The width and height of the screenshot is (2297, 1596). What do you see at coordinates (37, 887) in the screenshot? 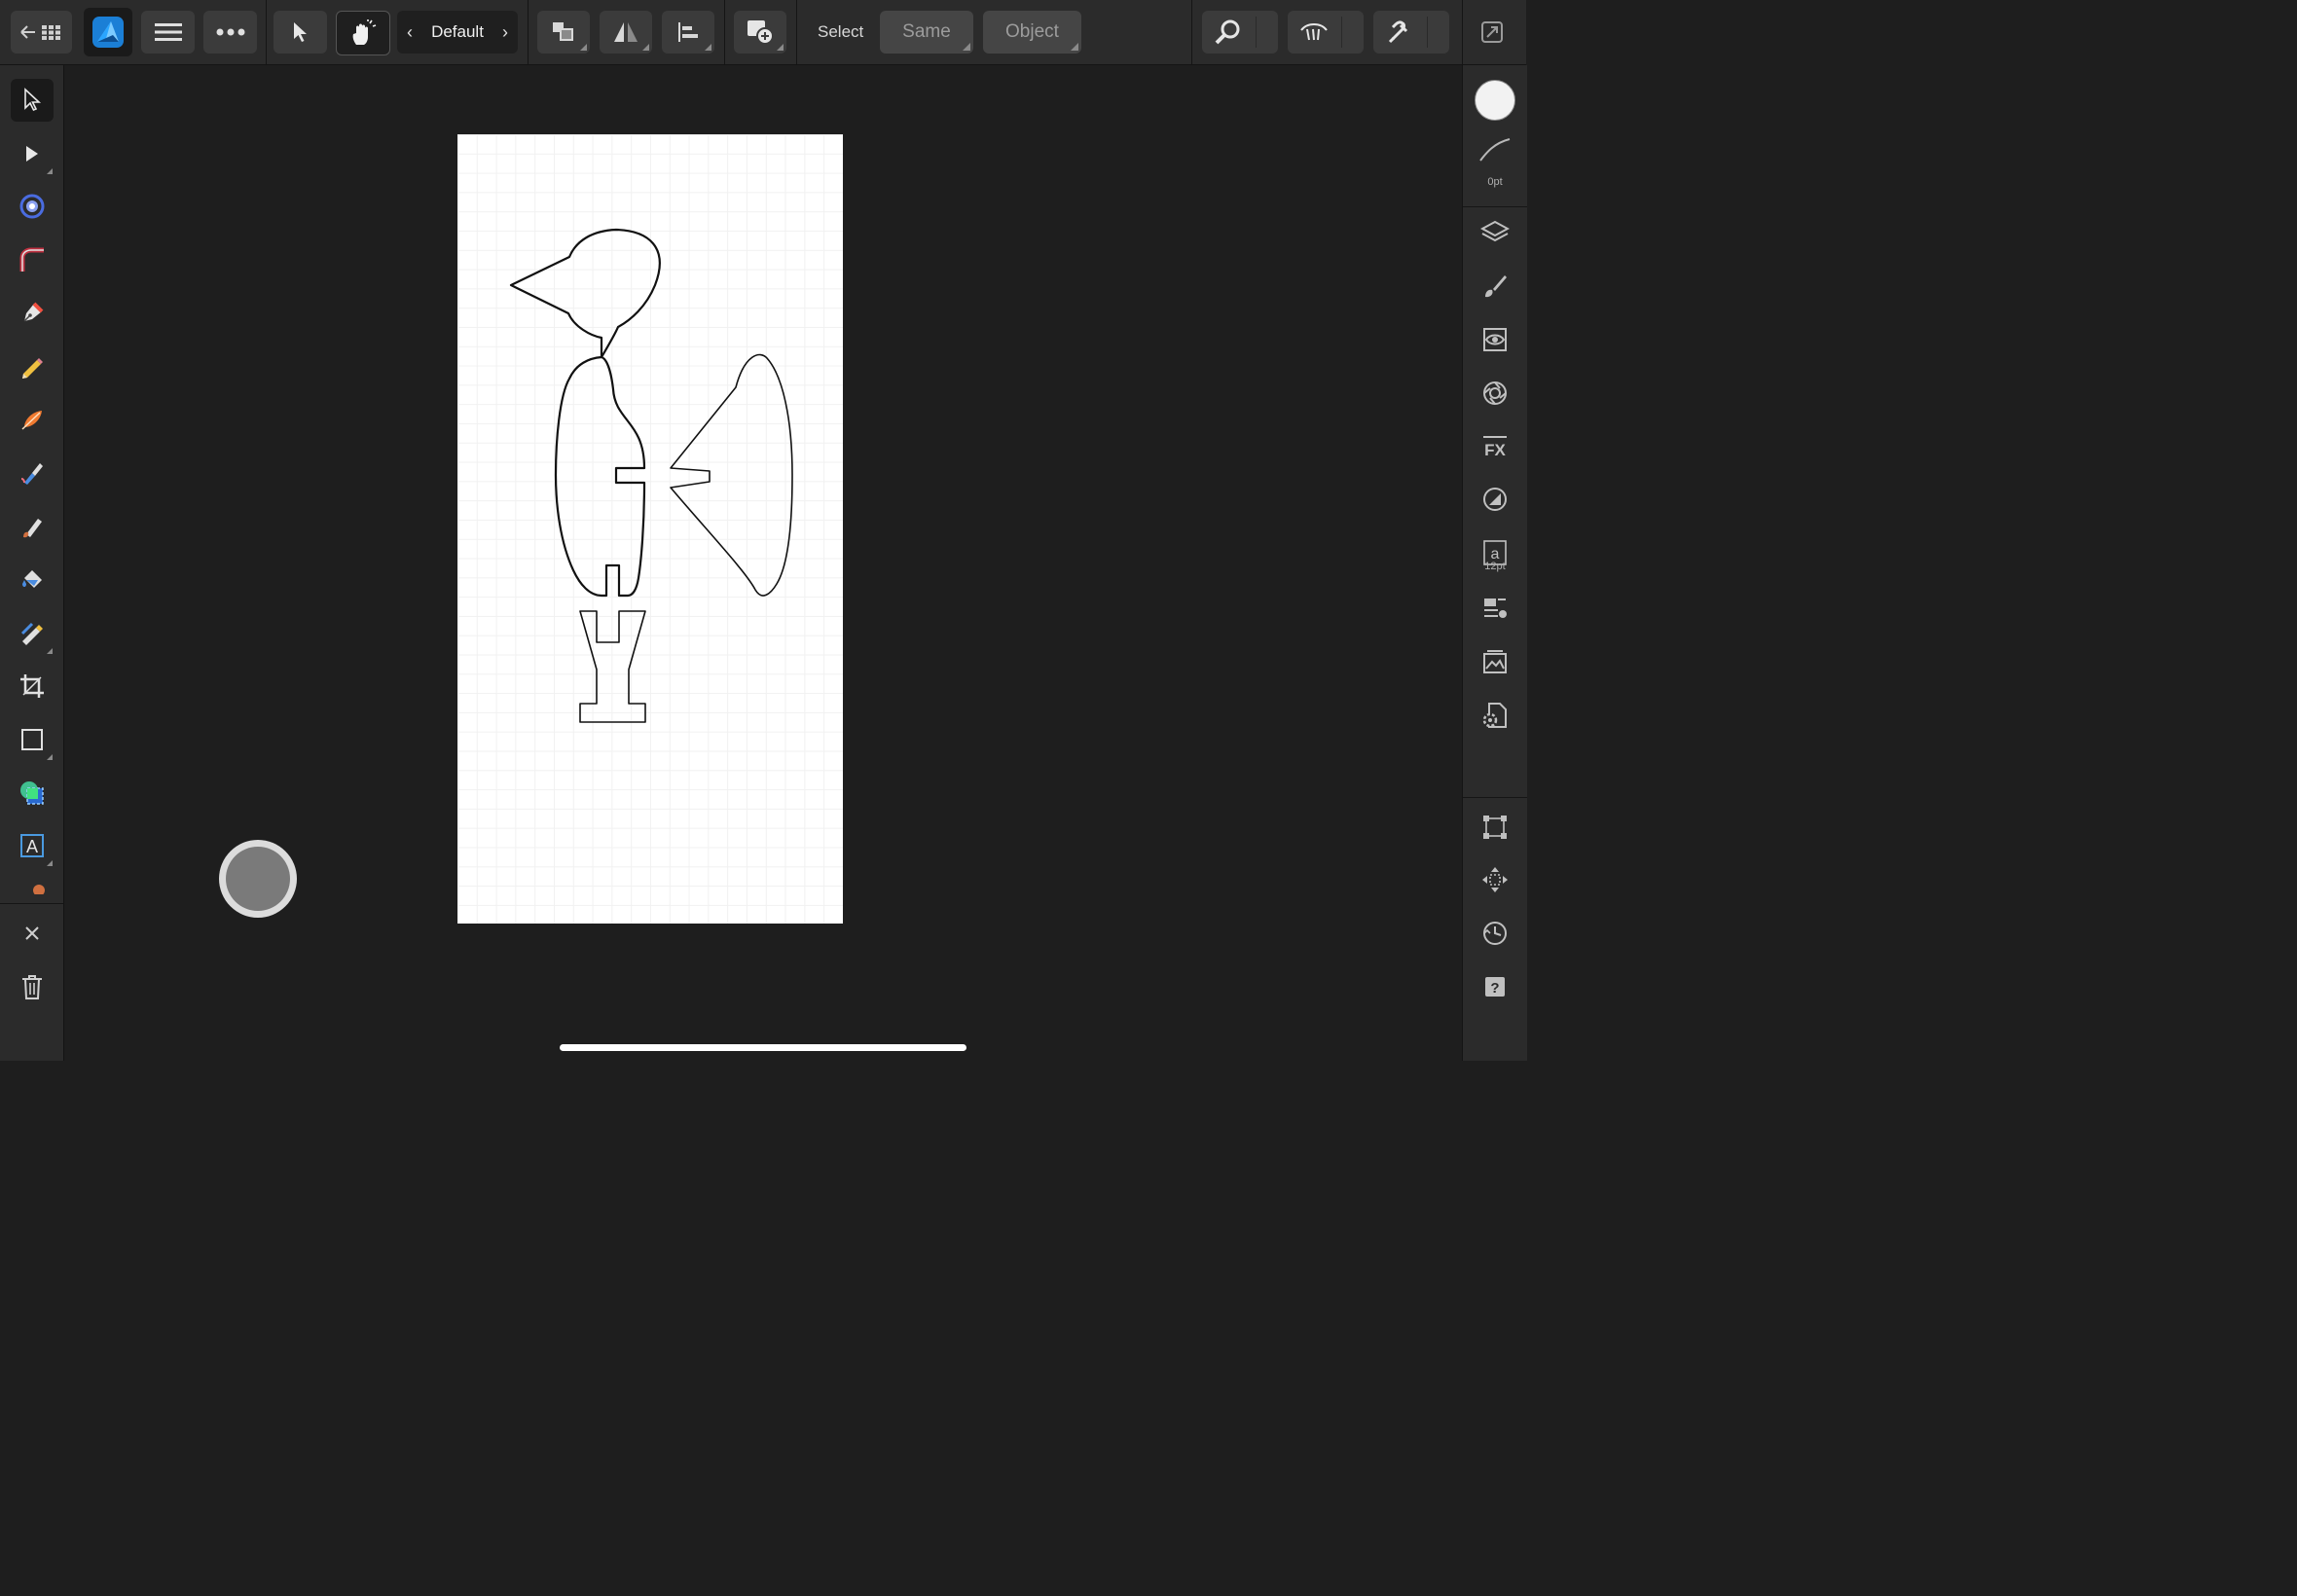
I see `more-tools-indicator` at bounding box center [37, 887].